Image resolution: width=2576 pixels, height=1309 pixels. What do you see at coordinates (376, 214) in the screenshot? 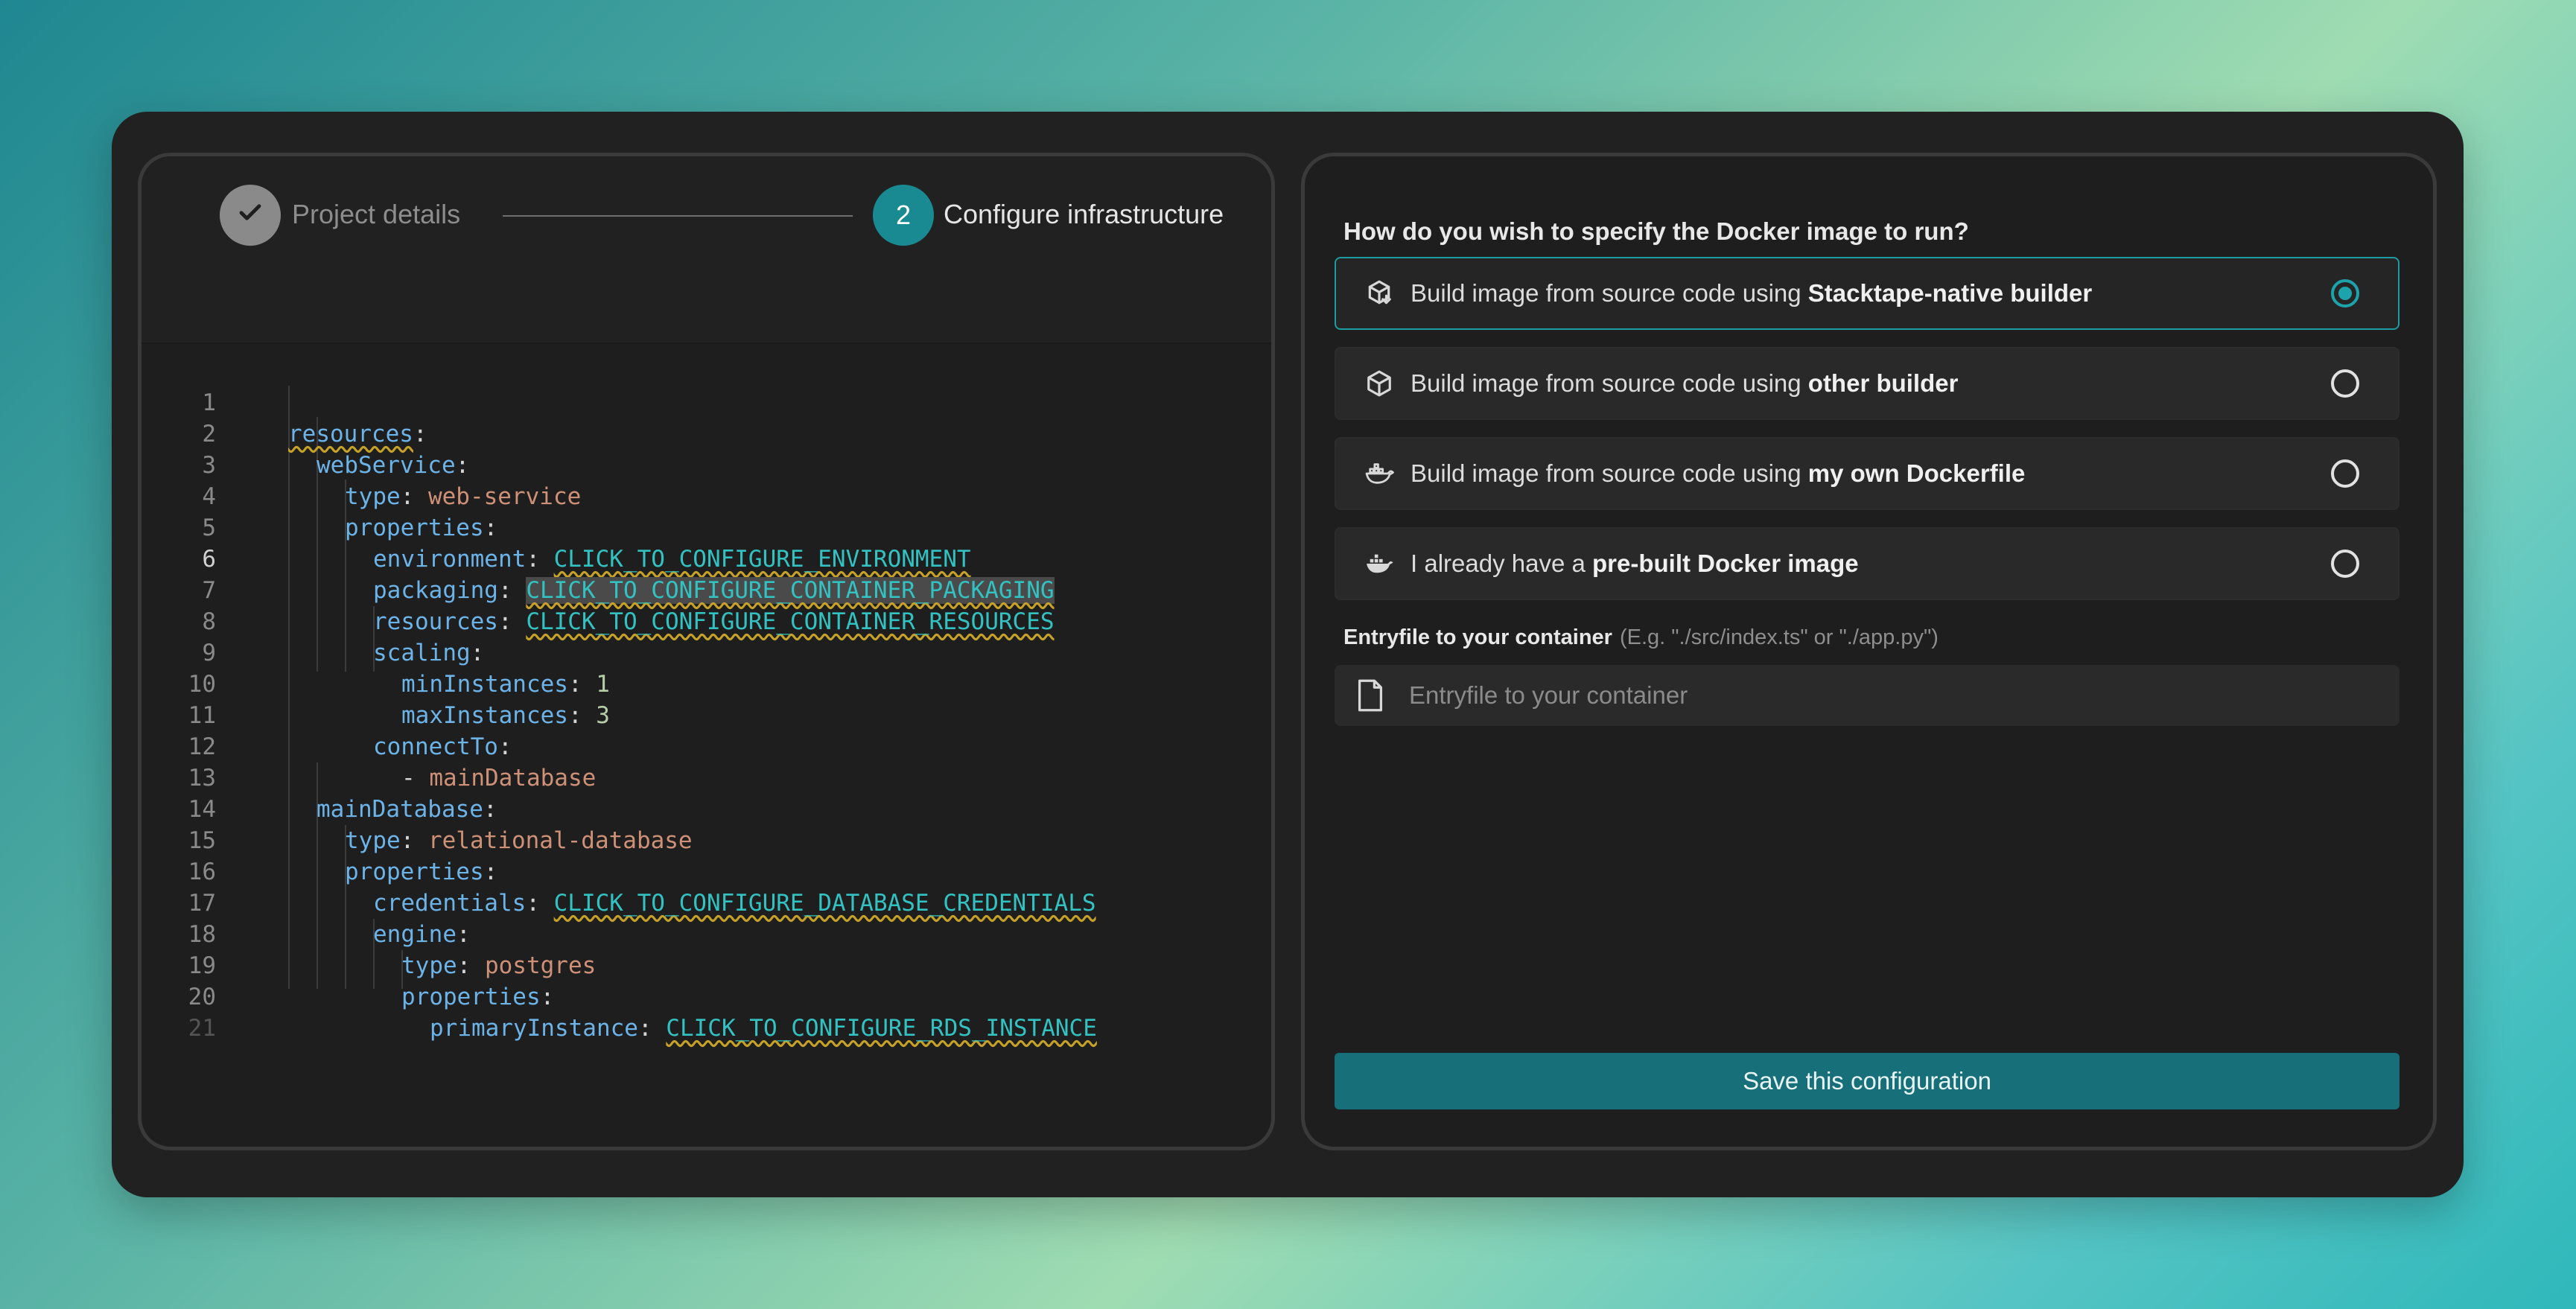
I see `step-1-label: Project details` at bounding box center [376, 214].